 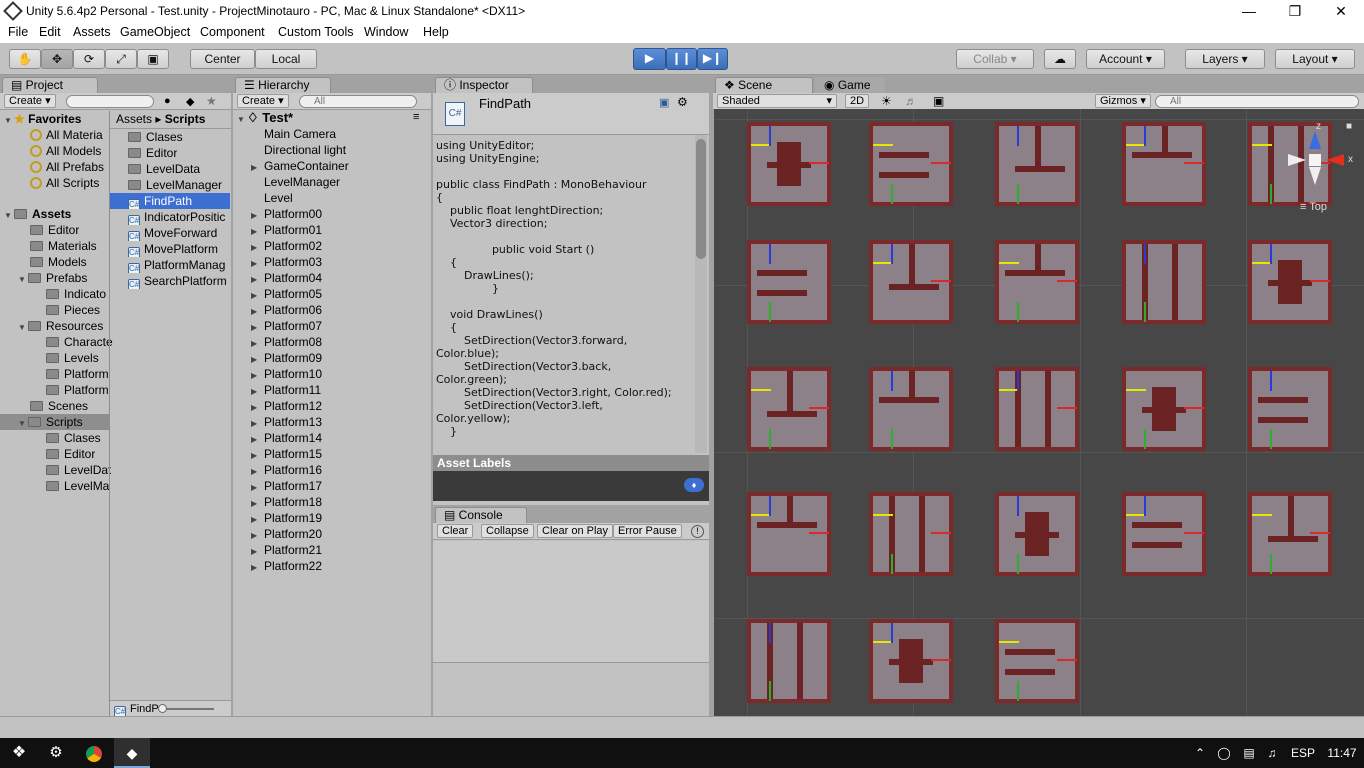 I want to click on menu-assets: Assets, so click(x=92, y=32).